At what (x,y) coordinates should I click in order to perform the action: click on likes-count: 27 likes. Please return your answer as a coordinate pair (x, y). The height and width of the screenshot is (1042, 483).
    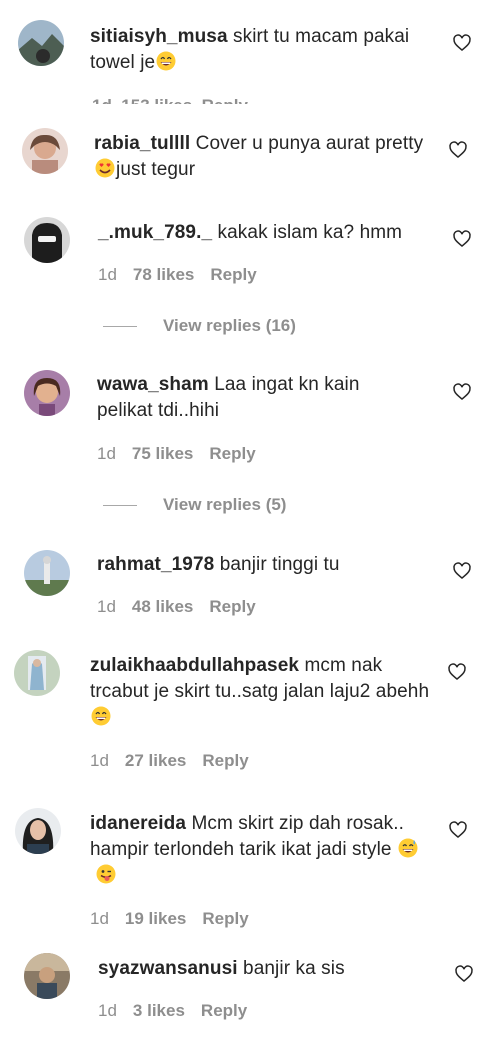
    Looking at the image, I should click on (155, 760).